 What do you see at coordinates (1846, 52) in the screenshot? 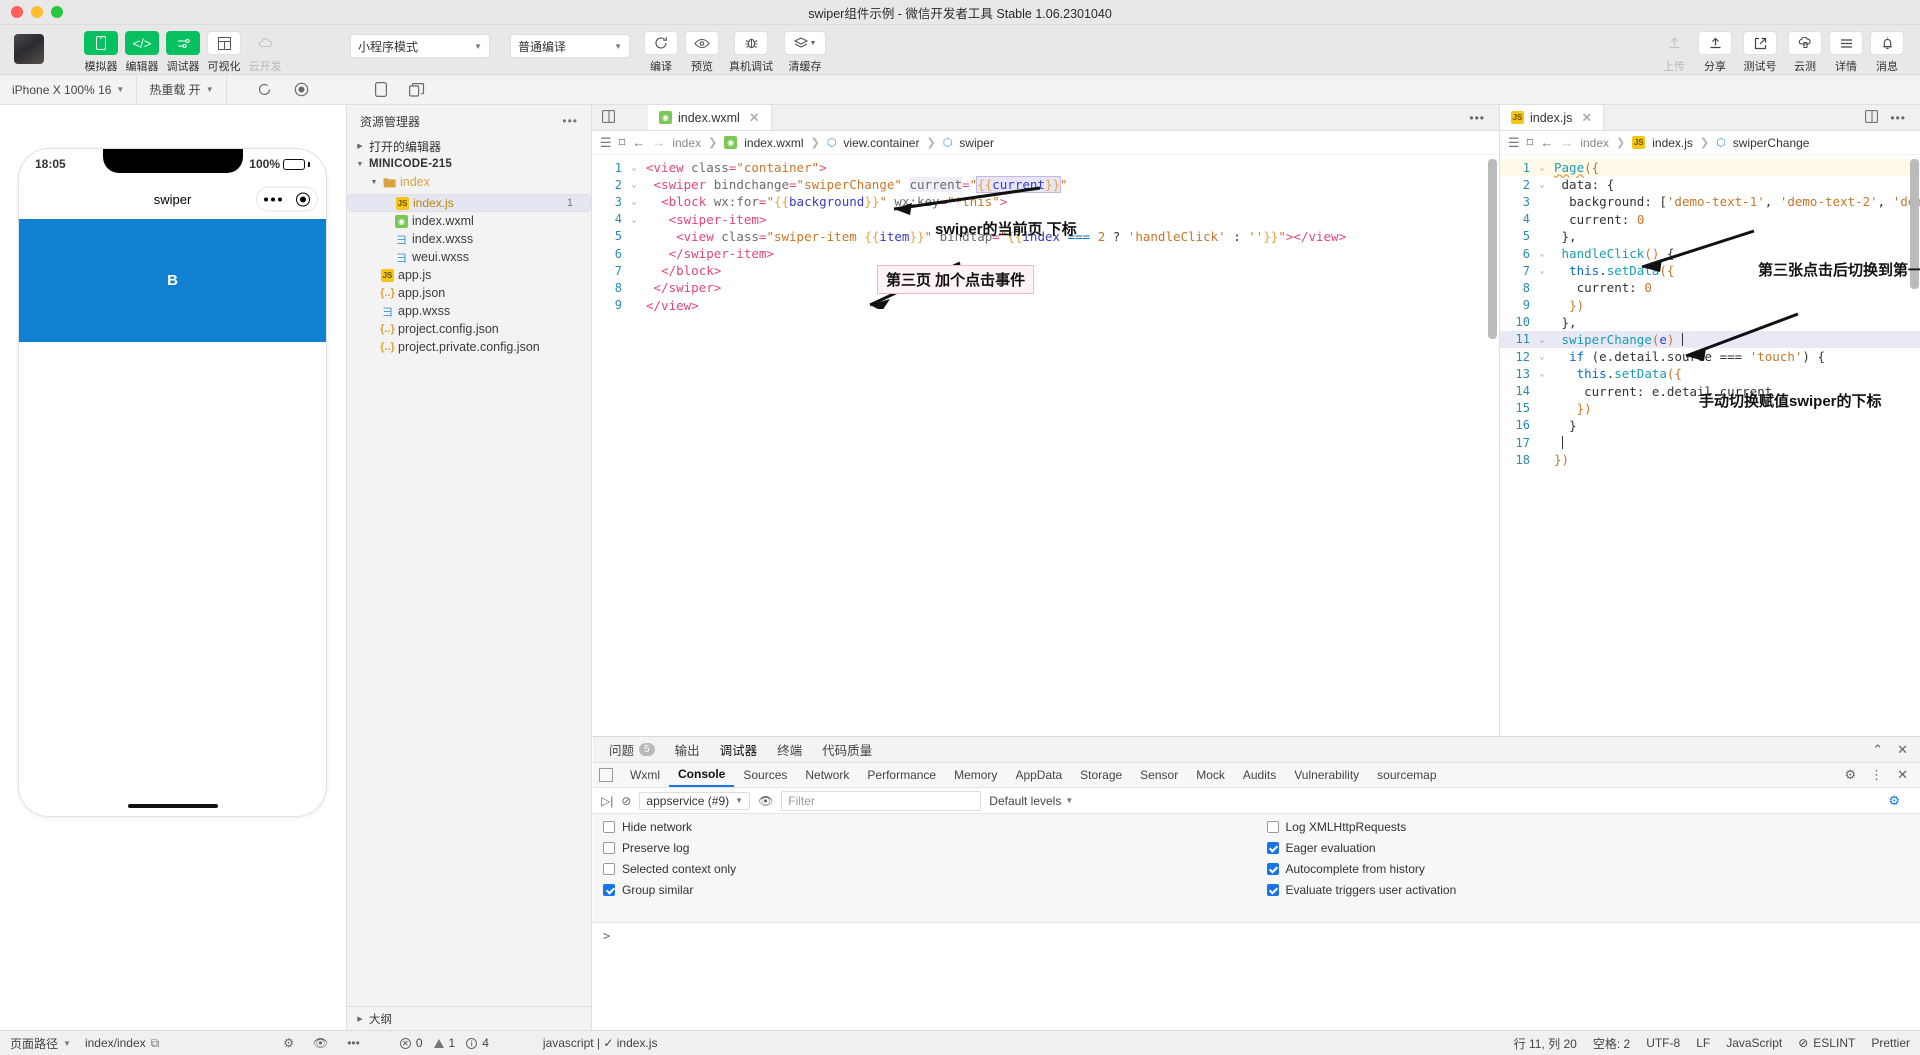
I see `toolbar-button-details: 详情` at bounding box center [1846, 52].